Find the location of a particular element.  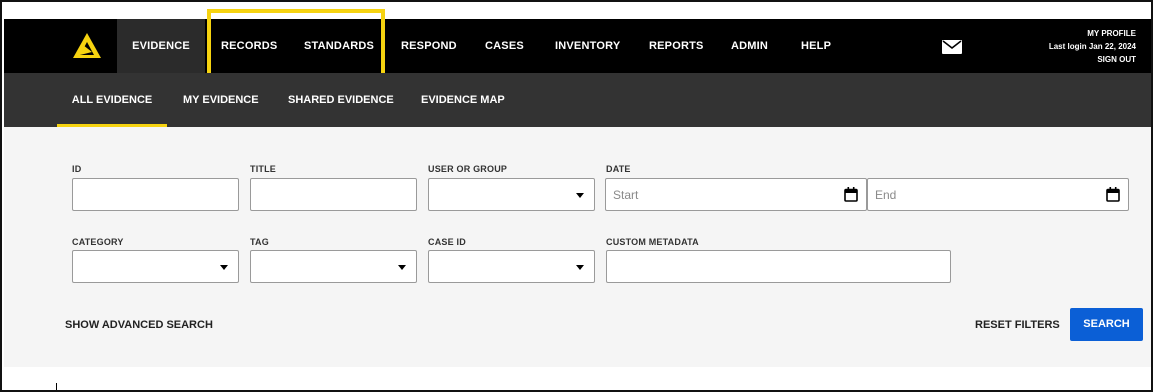

user-group-select is located at coordinates (511, 194).